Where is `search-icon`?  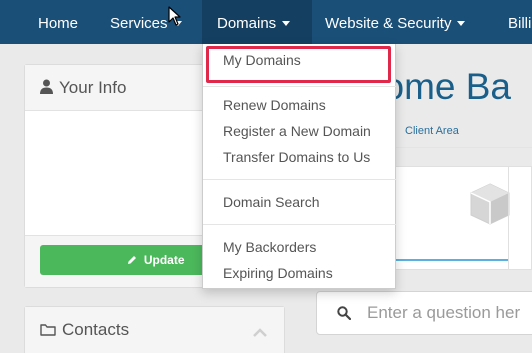
search-icon is located at coordinates (344, 315).